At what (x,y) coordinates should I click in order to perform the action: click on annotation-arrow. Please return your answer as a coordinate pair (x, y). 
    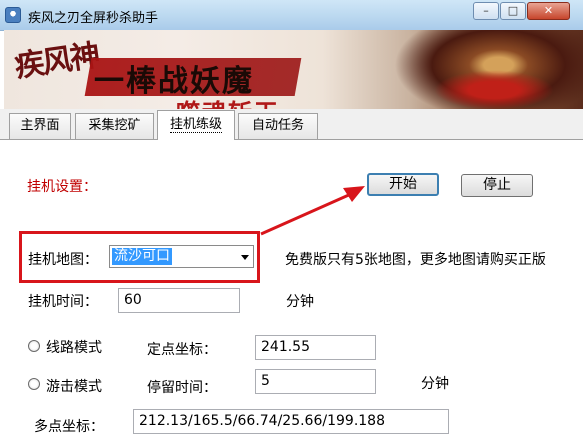
    Looking at the image, I should click on (312, 211).